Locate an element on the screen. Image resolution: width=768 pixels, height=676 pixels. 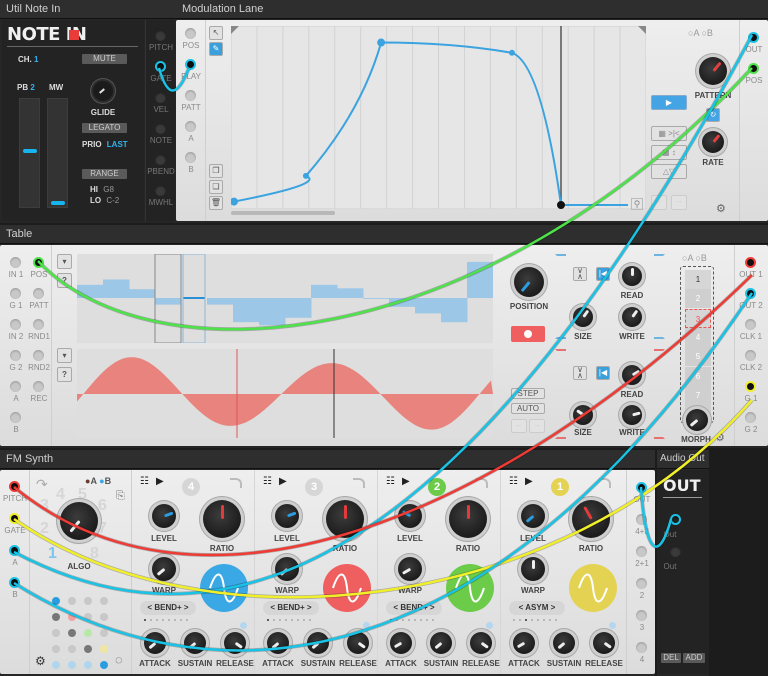
table-in-jack-rnd1 is located at coordinates (38, 324).